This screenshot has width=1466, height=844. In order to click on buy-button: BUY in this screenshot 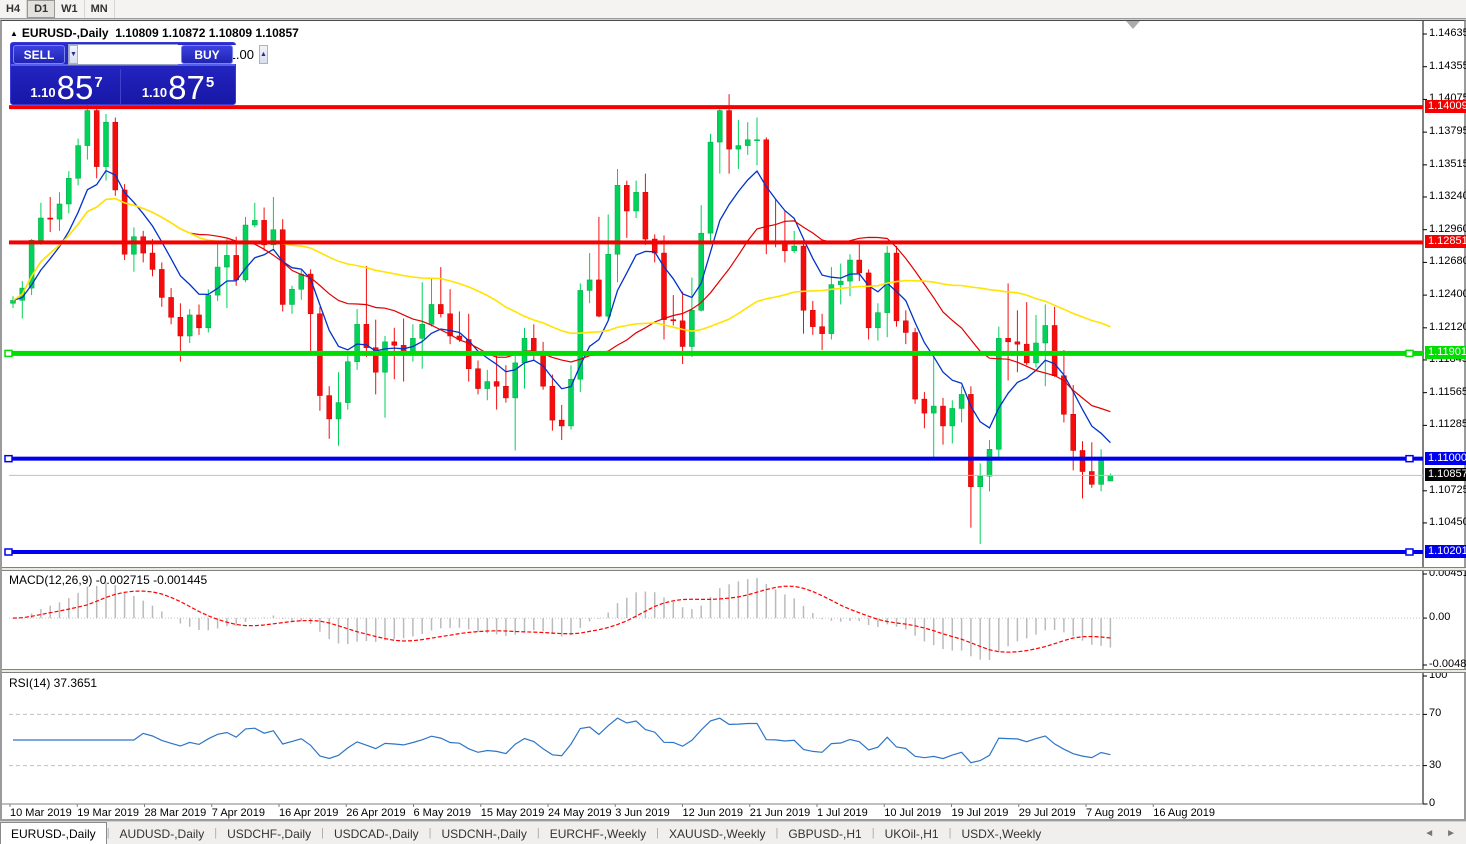, I will do `click(207, 54)`.